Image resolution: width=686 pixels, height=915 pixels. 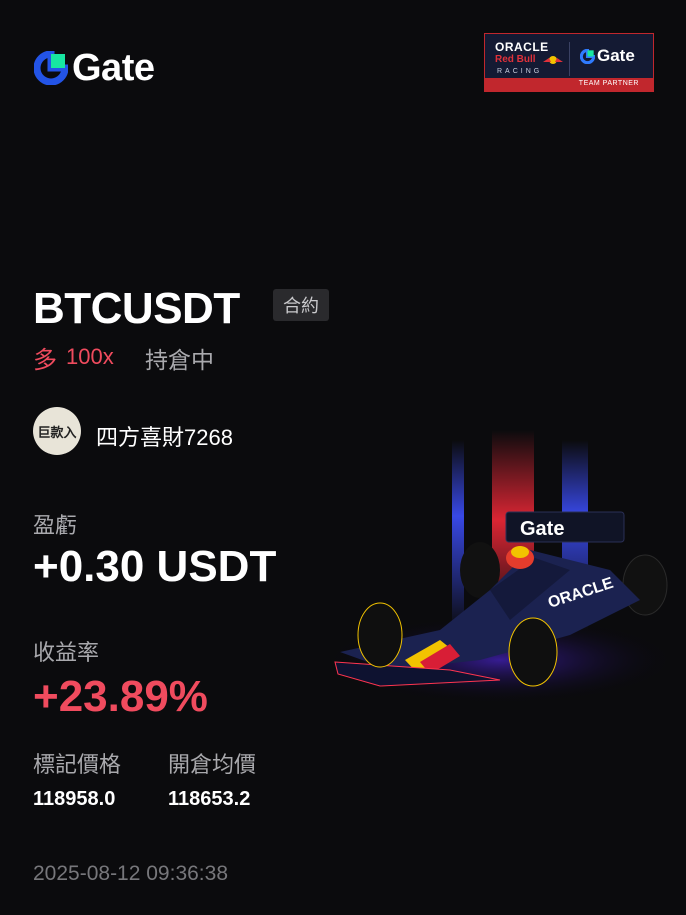 I want to click on logo-wordmark: Gate, so click(x=113, y=67).